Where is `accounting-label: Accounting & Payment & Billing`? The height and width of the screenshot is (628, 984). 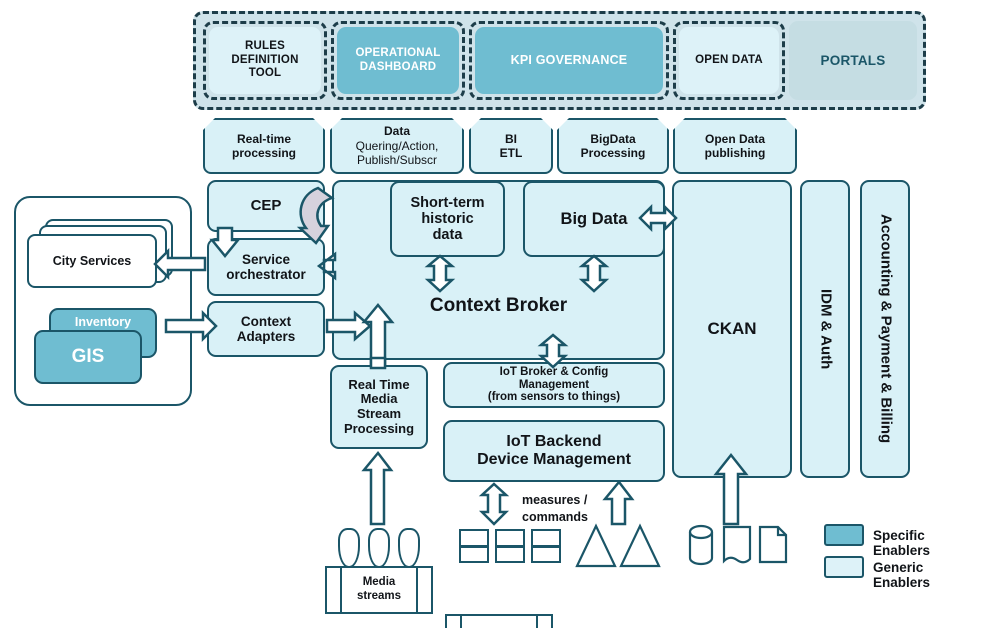 accounting-label: Accounting & Payment & Billing is located at coordinates (886, 329).